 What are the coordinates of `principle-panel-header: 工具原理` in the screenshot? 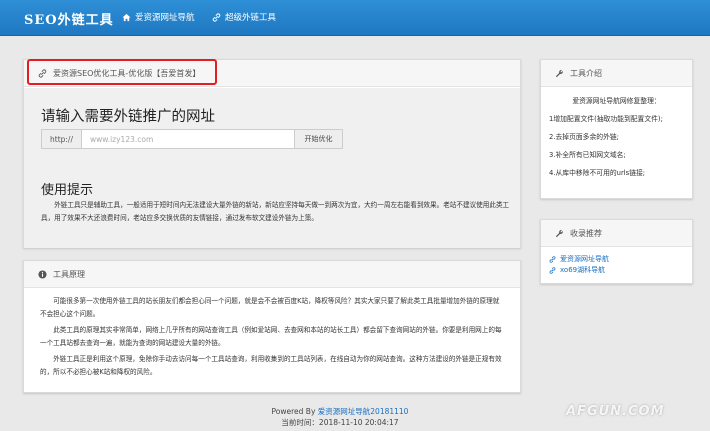 It's located at (272, 274).